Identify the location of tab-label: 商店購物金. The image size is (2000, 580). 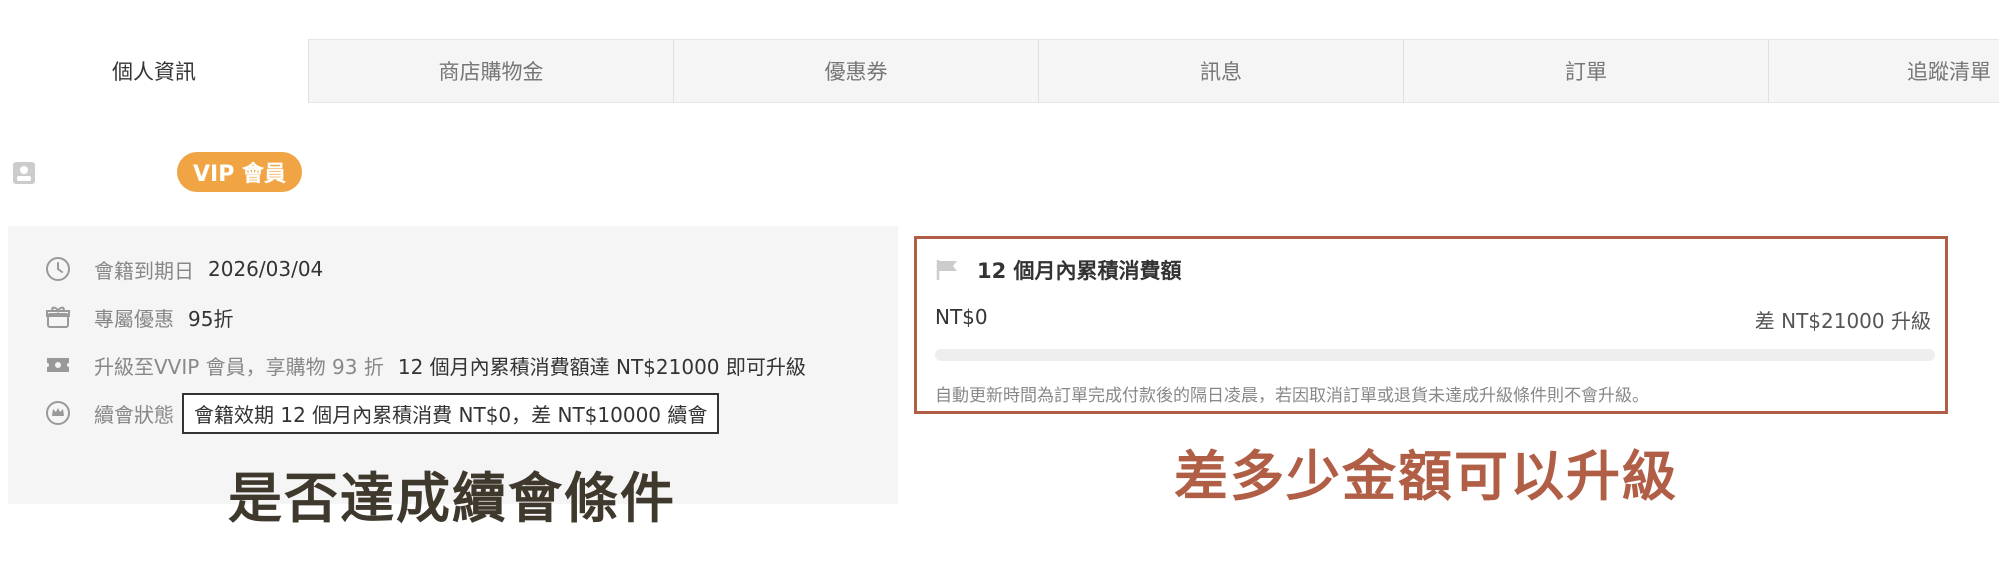
(491, 72).